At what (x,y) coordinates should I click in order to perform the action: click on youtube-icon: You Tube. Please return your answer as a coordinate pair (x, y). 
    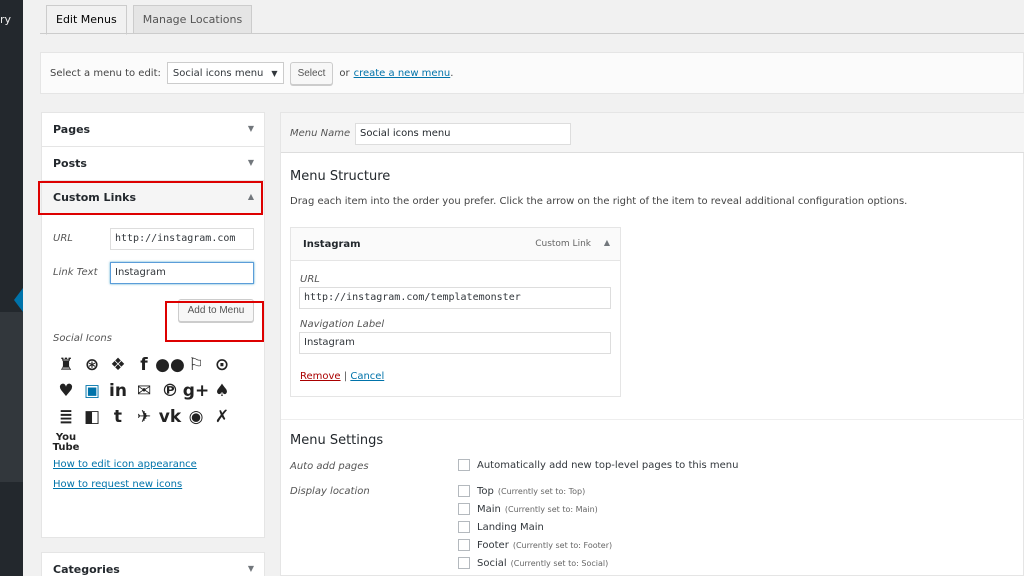
    Looking at the image, I should click on (66, 443).